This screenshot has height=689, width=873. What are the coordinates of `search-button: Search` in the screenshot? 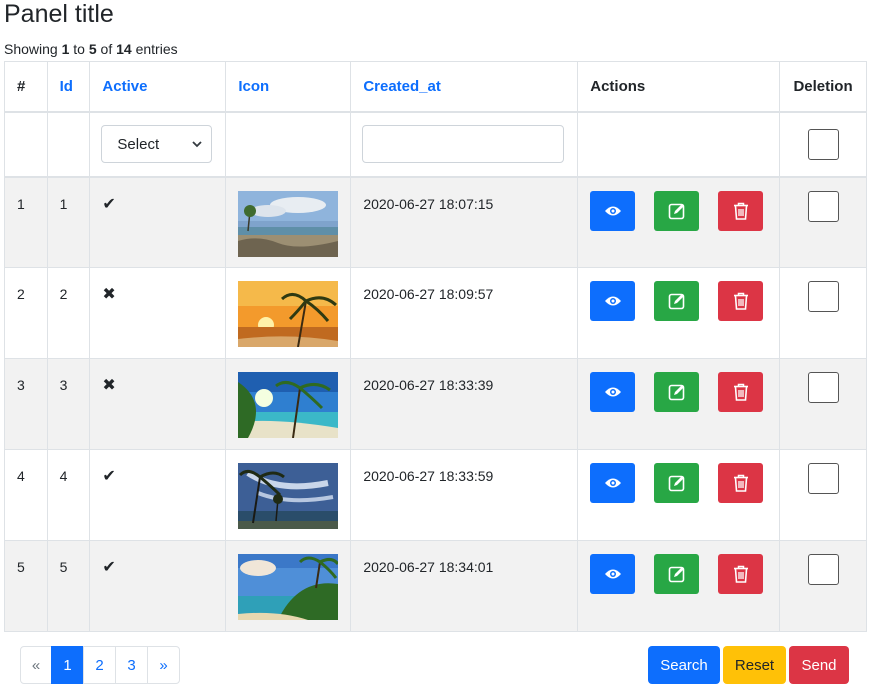 It's located at (684, 665).